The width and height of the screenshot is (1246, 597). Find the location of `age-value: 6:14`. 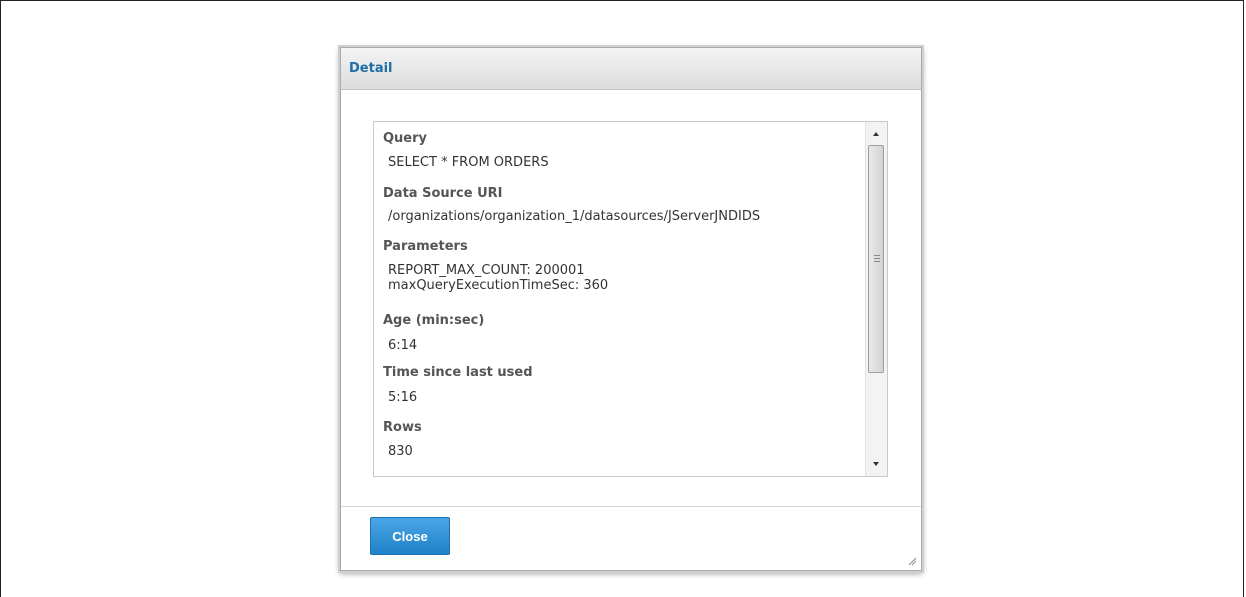

age-value: 6:14 is located at coordinates (403, 345).